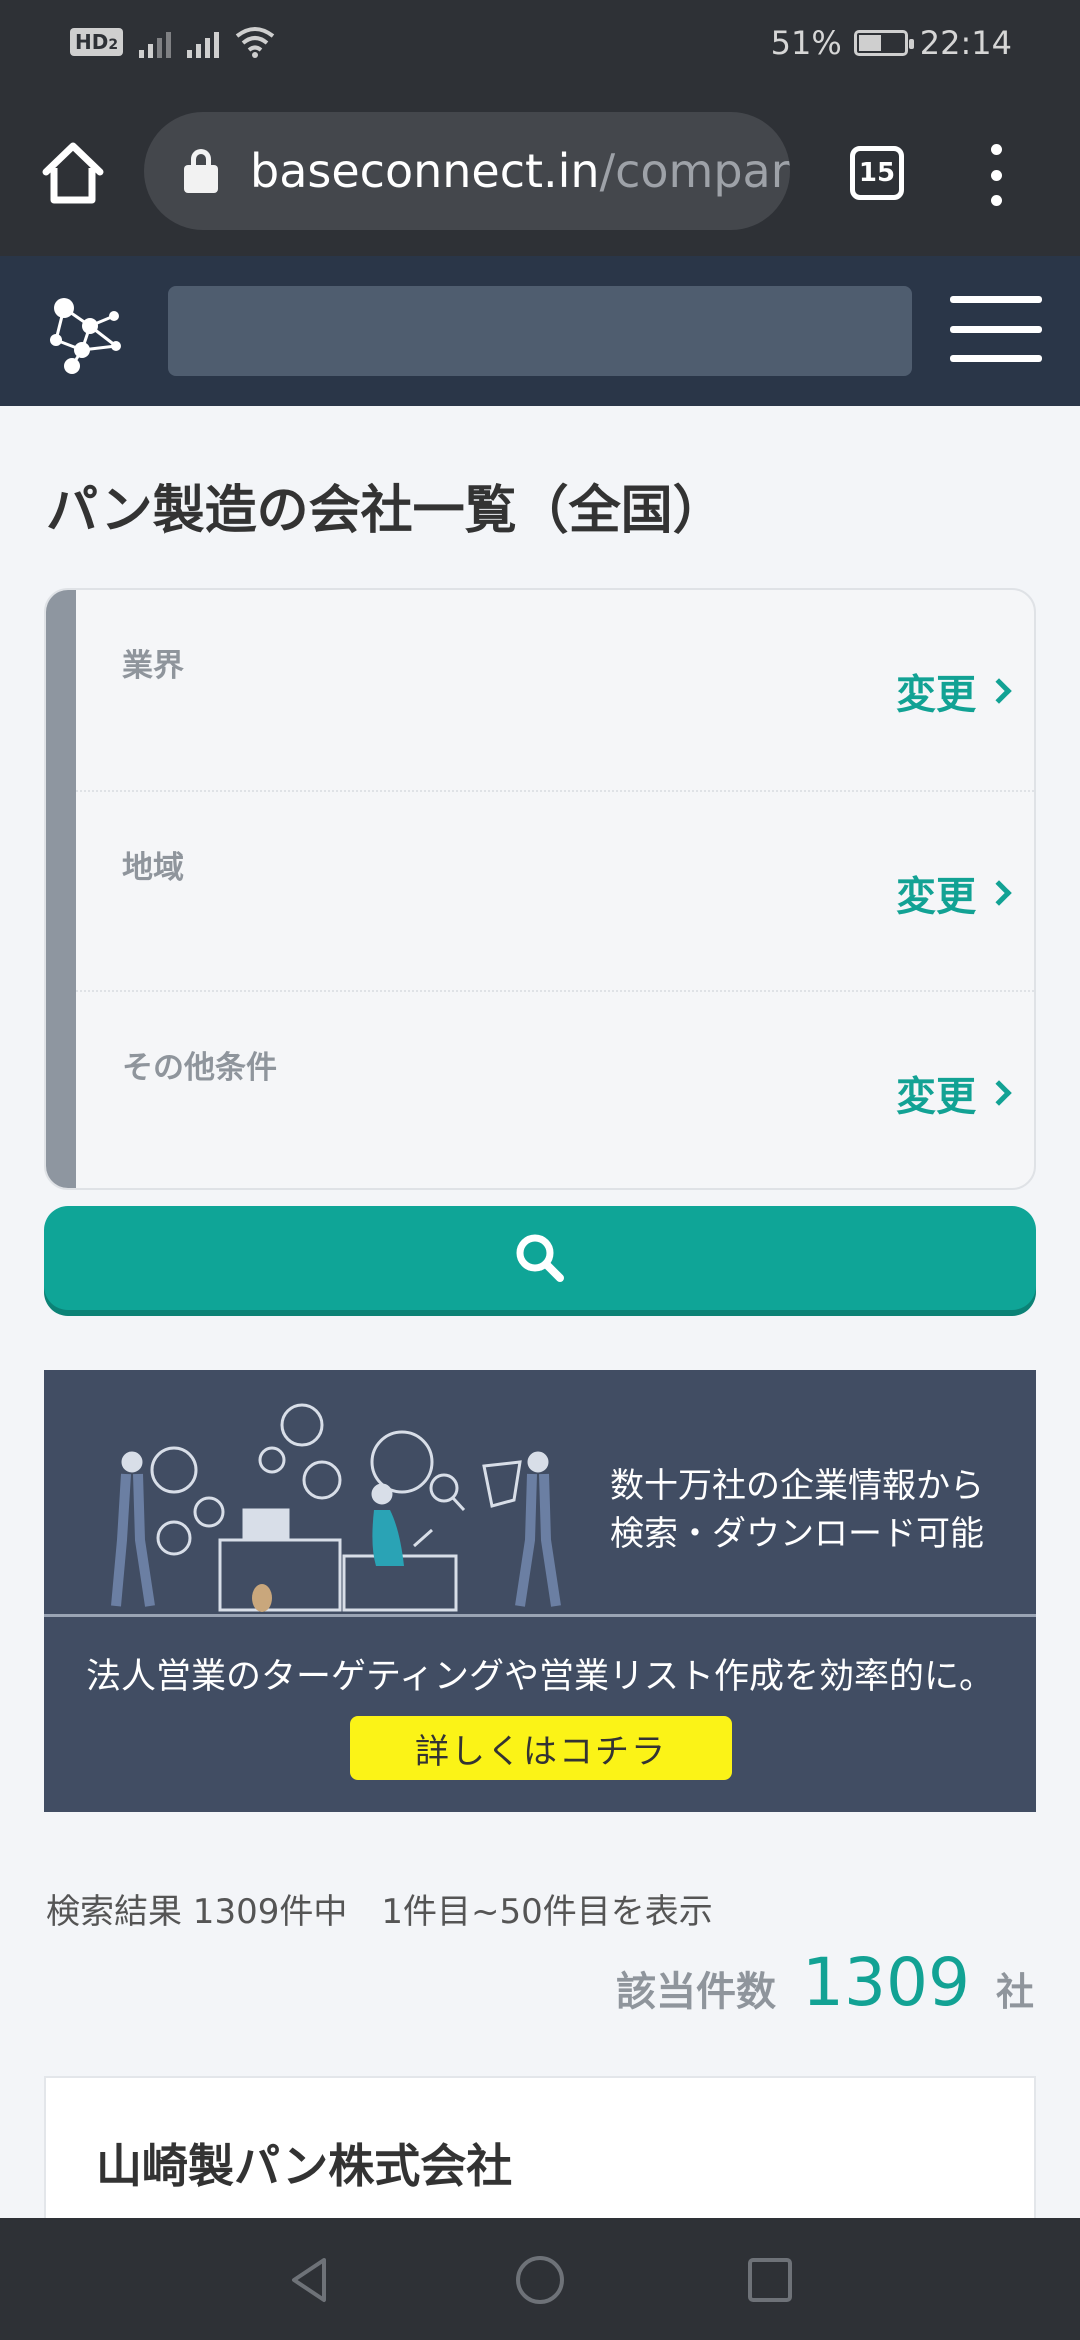  Describe the element at coordinates (696, 1992) in the screenshot. I see `count-label: 該当件数` at that location.